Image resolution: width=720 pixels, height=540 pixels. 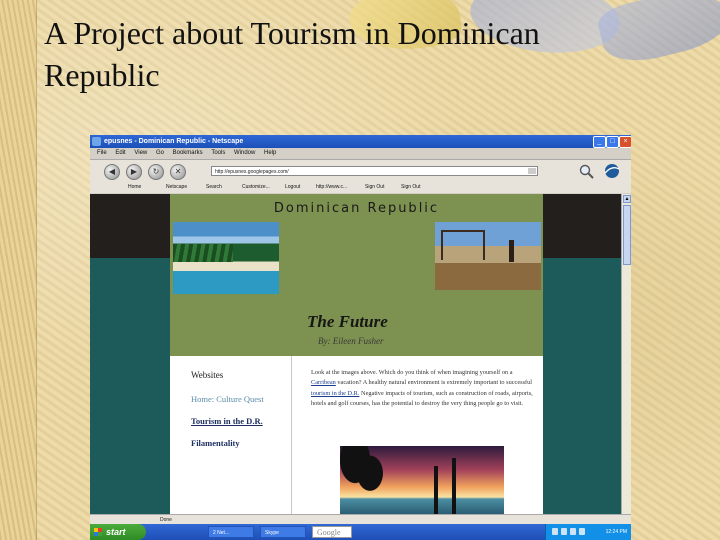 I want to click on netscape-throbber-icon, so click(x=612, y=171).